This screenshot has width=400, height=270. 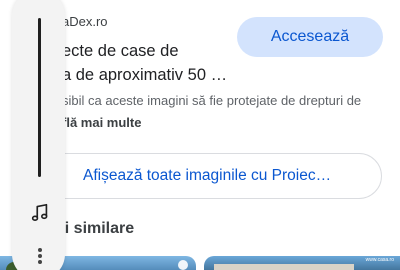 I want to click on thumbnail-badge, so click(x=183, y=265).